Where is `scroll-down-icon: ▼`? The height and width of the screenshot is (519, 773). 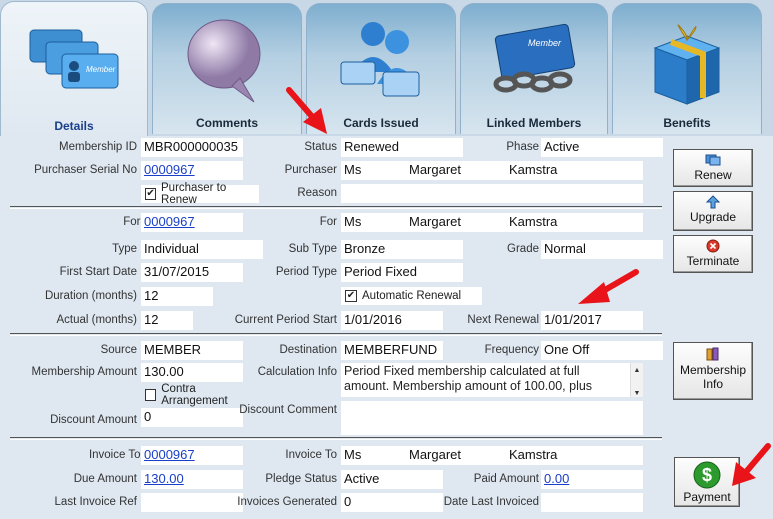 scroll-down-icon: ▼ is located at coordinates (637, 391).